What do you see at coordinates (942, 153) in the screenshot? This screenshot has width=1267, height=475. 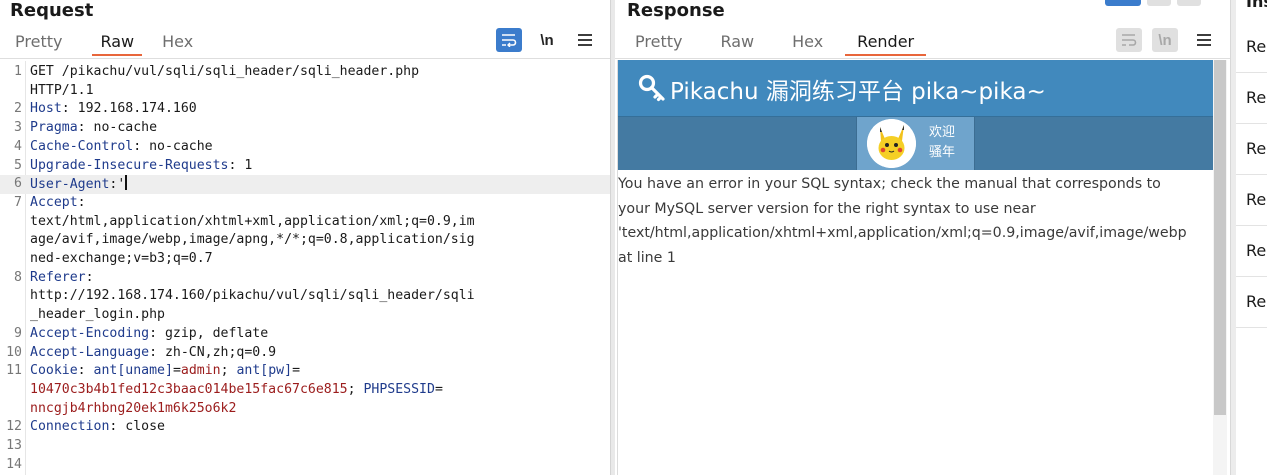 I see `welcome-line-2: 骚年` at bounding box center [942, 153].